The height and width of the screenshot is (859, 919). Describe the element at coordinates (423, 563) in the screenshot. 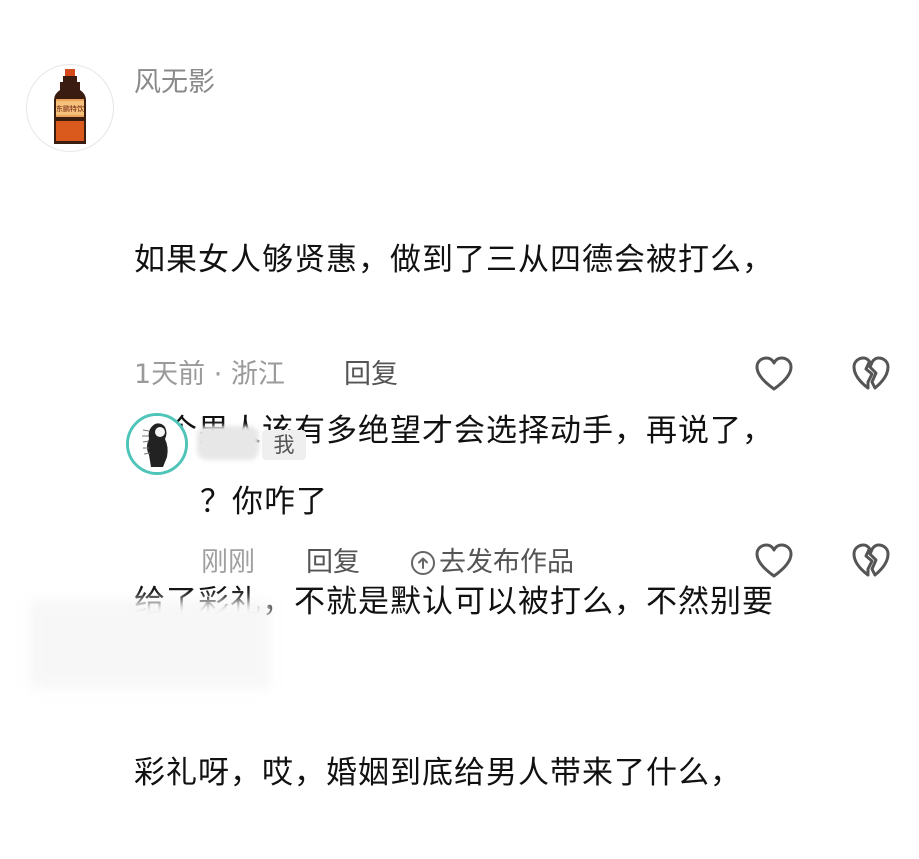

I see `arrow-up-circle-icon` at that location.